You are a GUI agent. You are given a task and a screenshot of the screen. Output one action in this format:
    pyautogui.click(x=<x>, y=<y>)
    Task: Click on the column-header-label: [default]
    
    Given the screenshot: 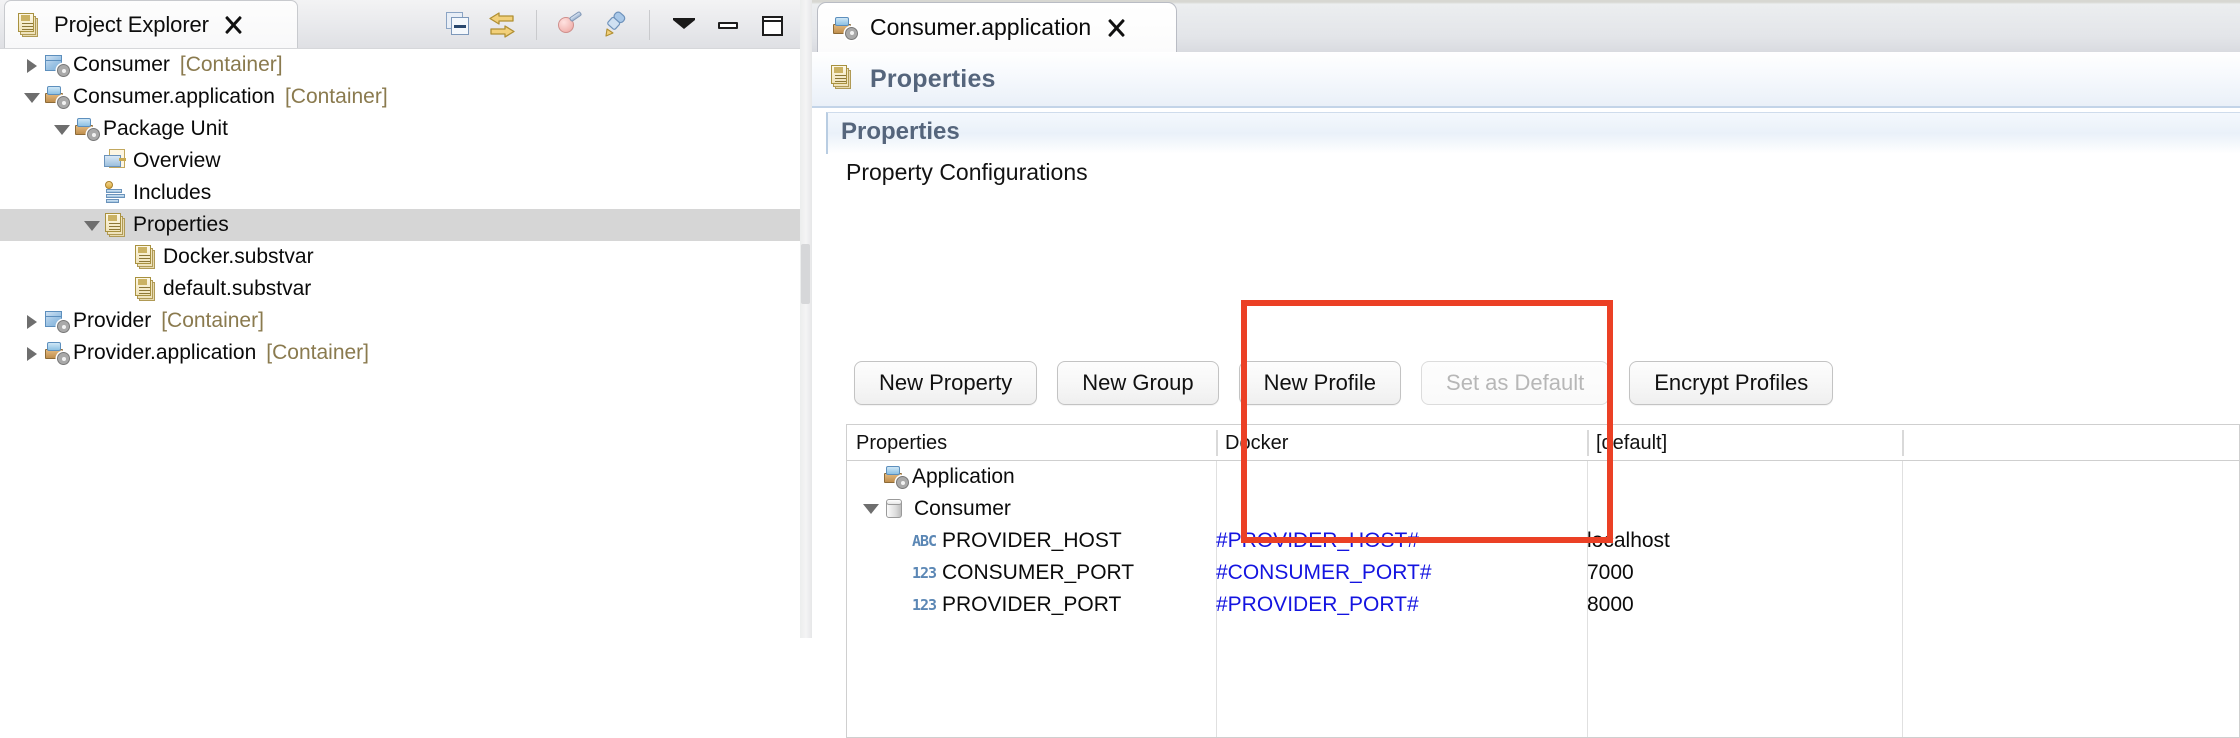 What is the action you would take?
    pyautogui.click(x=1632, y=442)
    